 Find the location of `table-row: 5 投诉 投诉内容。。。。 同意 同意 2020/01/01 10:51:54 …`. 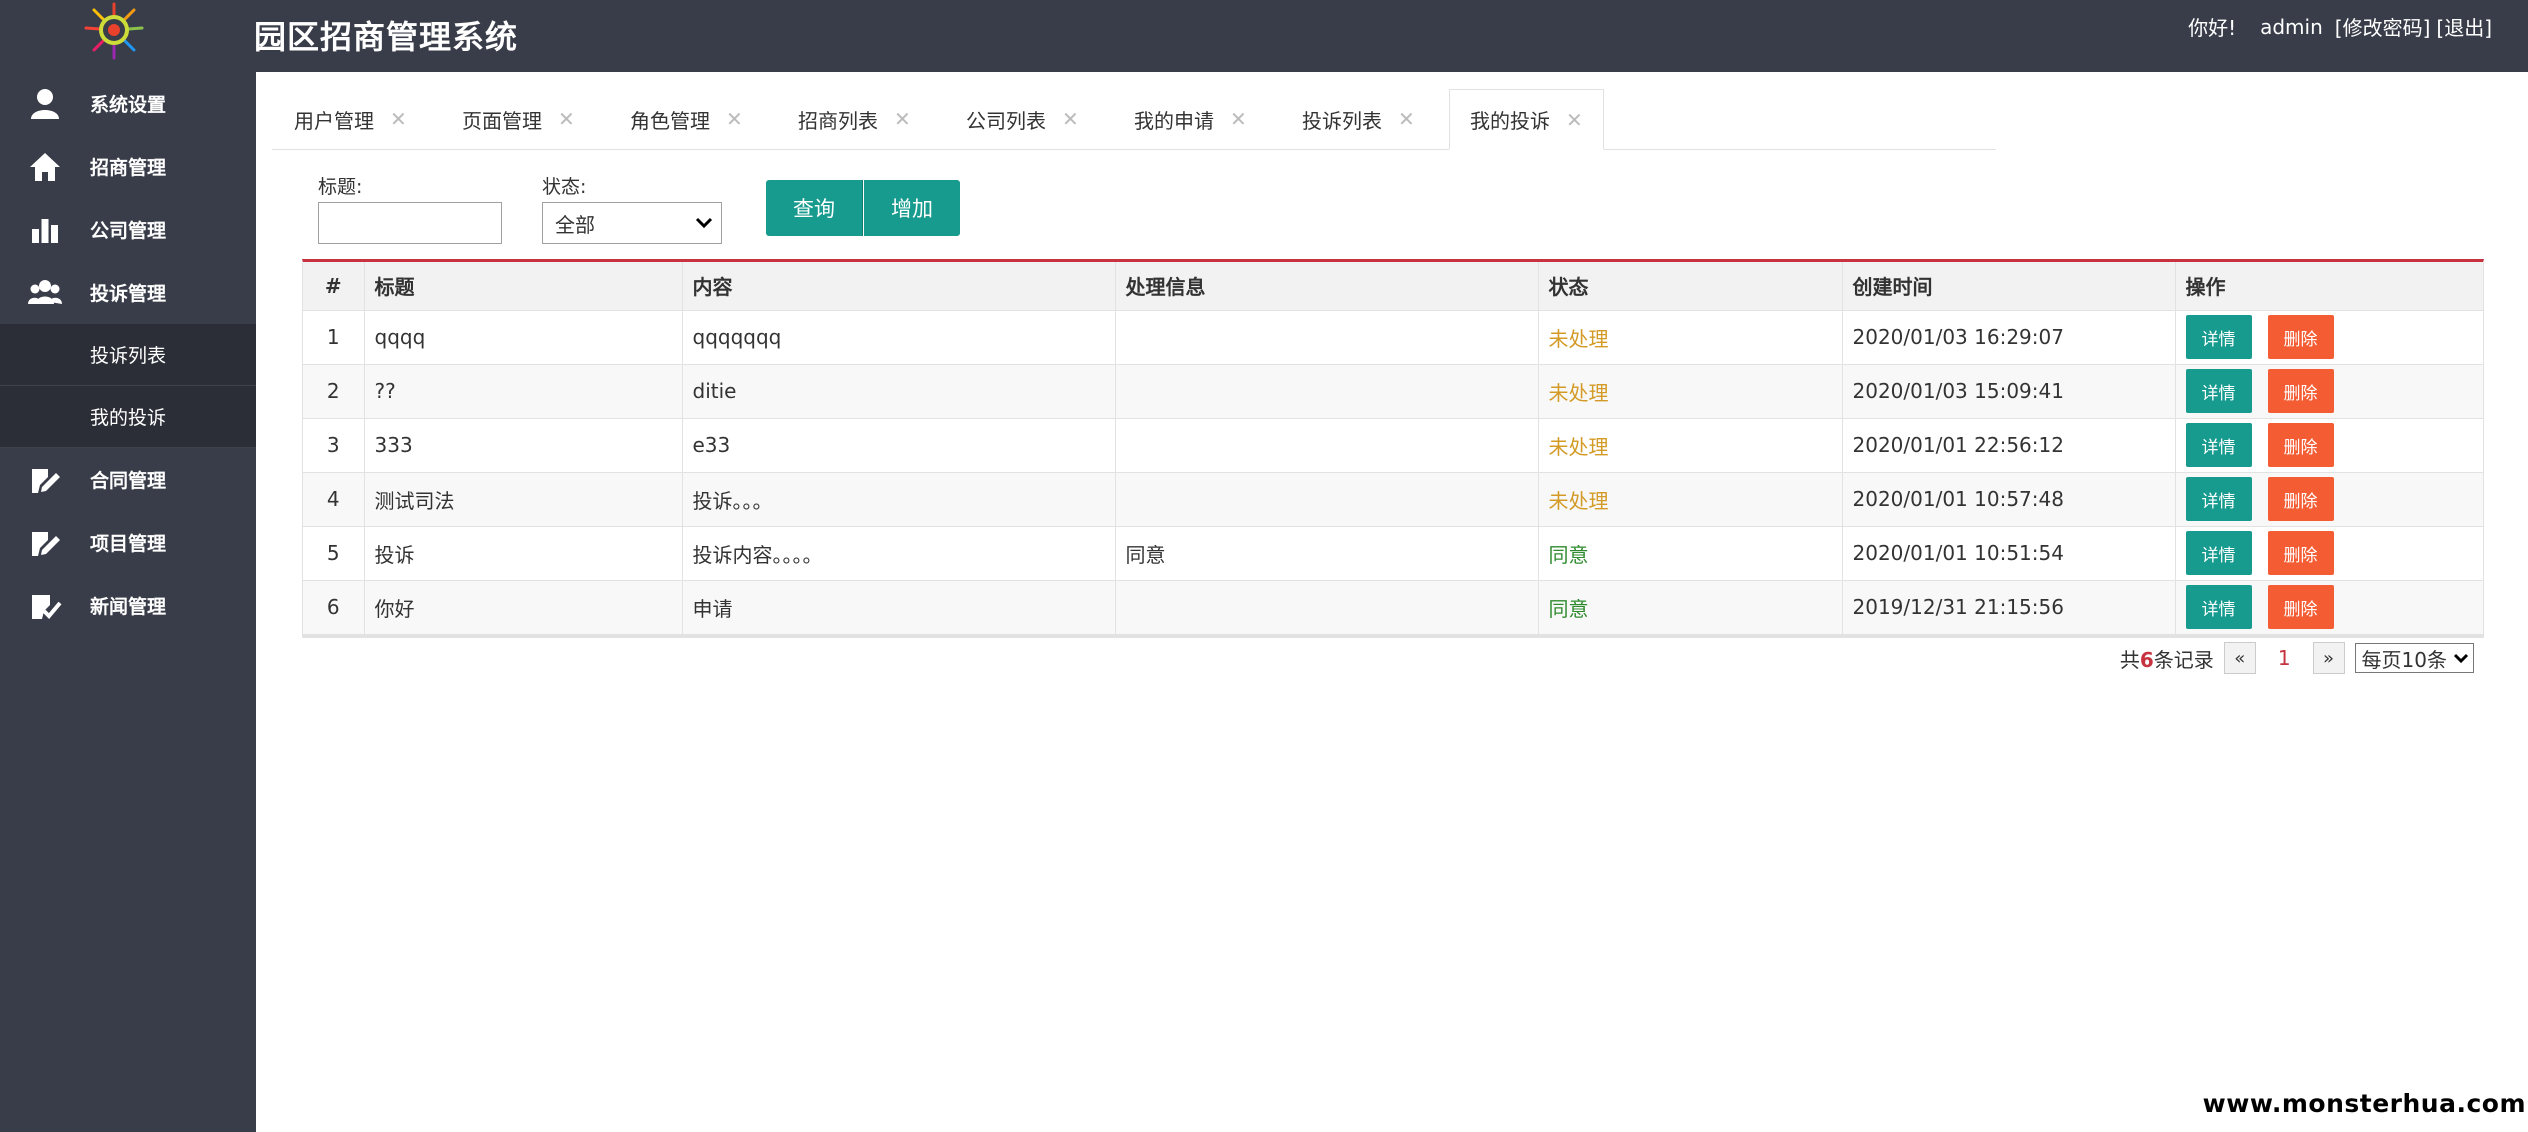

table-row: 5 投诉 投诉内容。。。。 同意 同意 2020/01/01 10:51:54 … is located at coordinates (1393, 553).